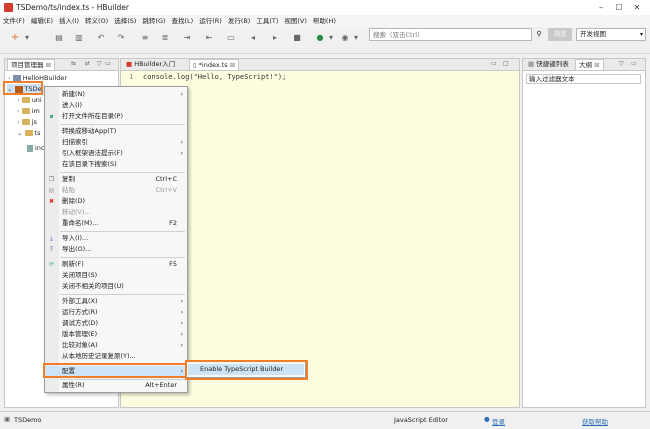 The width and height of the screenshot is (650, 429). Describe the element at coordinates (37, 133) in the screenshot. I see `tree-item-label: ts` at that location.